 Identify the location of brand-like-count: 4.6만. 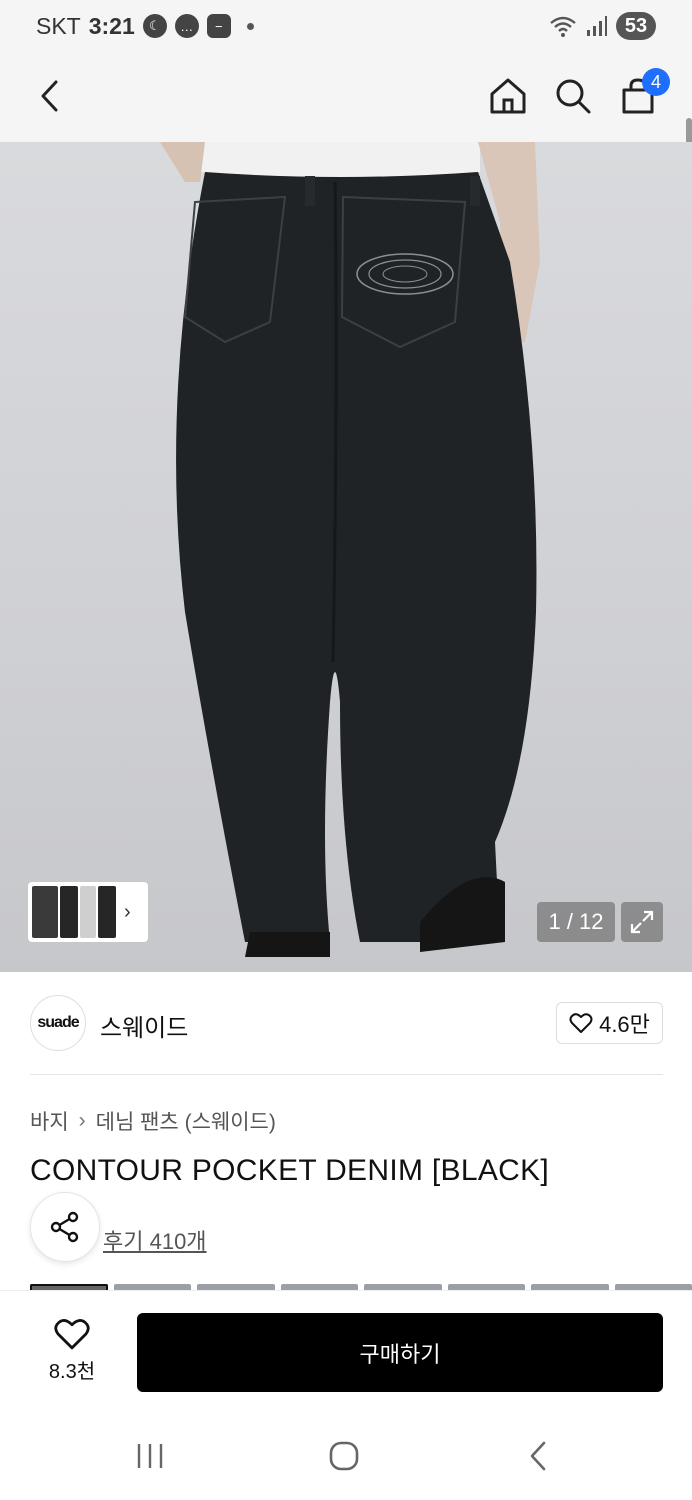
(624, 1024).